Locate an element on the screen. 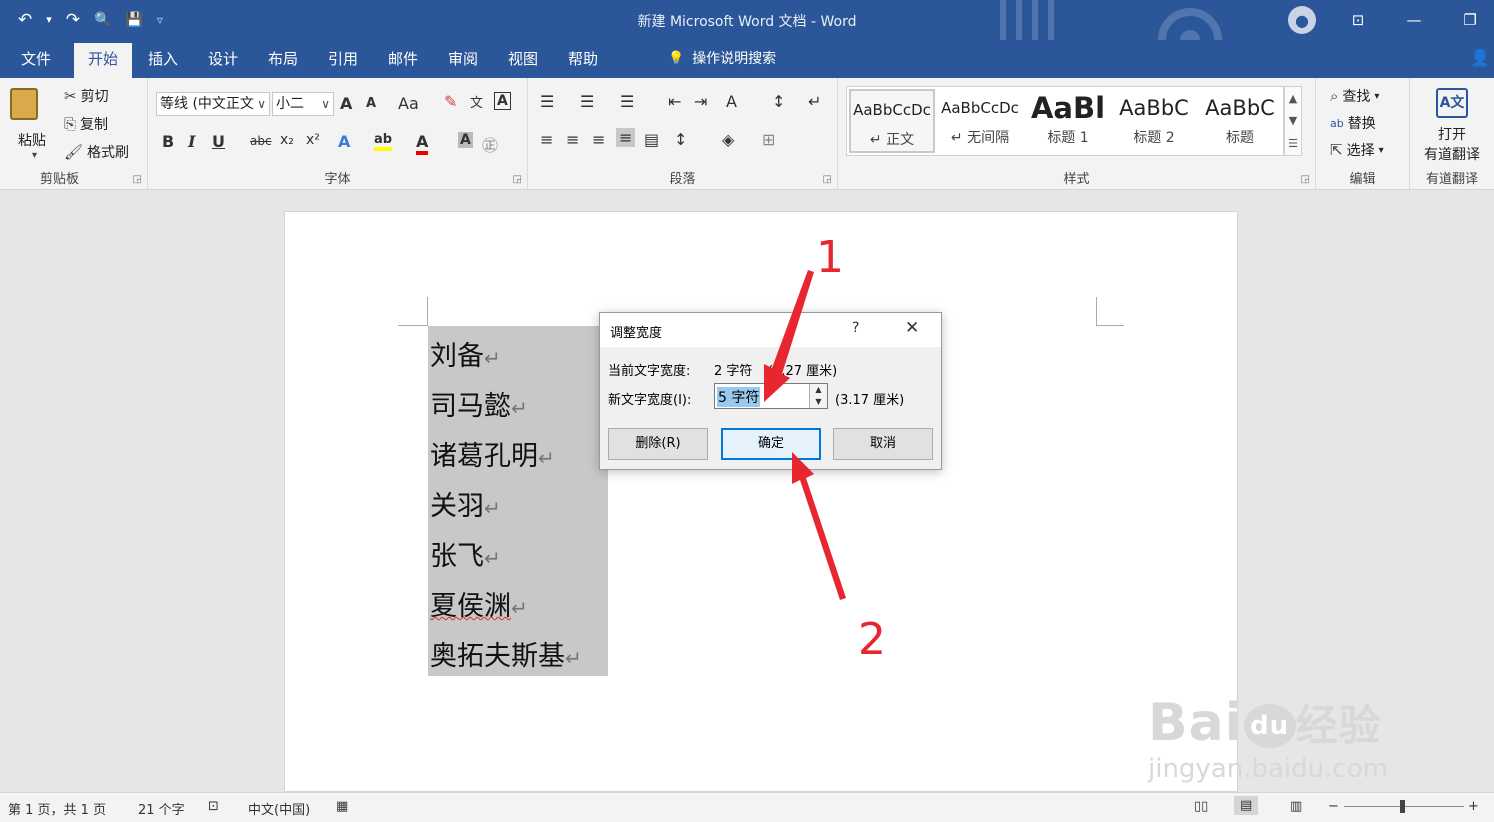 Image resolution: width=1494 pixels, height=822 pixels. italic-button: I is located at coordinates (191, 141).